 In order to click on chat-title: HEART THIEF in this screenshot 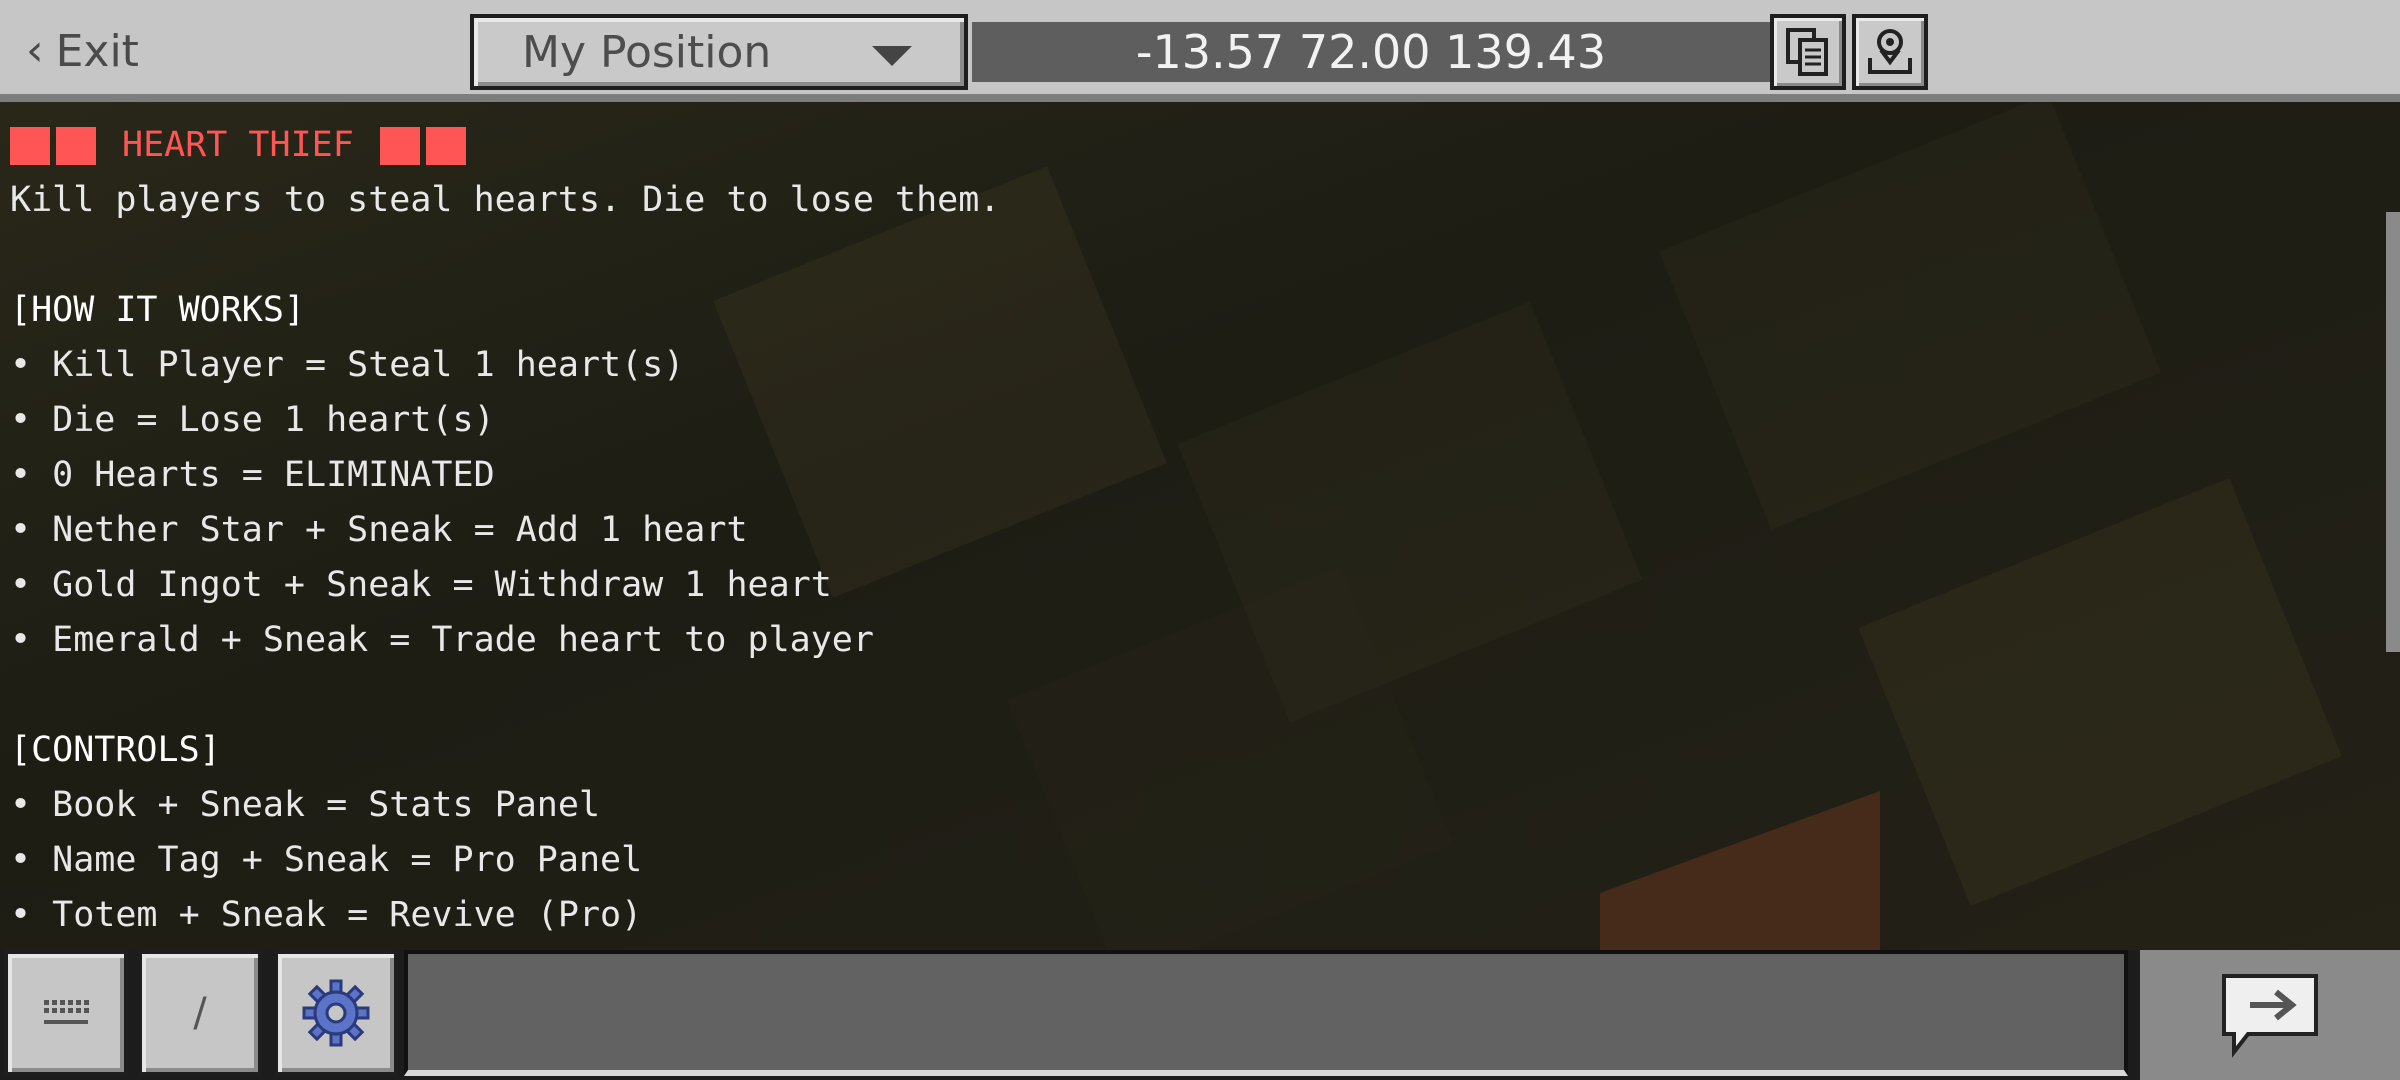, I will do `click(238, 145)`.